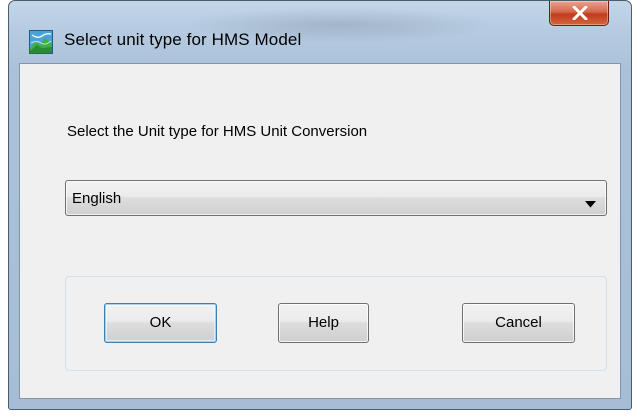  I want to click on unit-type-select: English, so click(336, 198).